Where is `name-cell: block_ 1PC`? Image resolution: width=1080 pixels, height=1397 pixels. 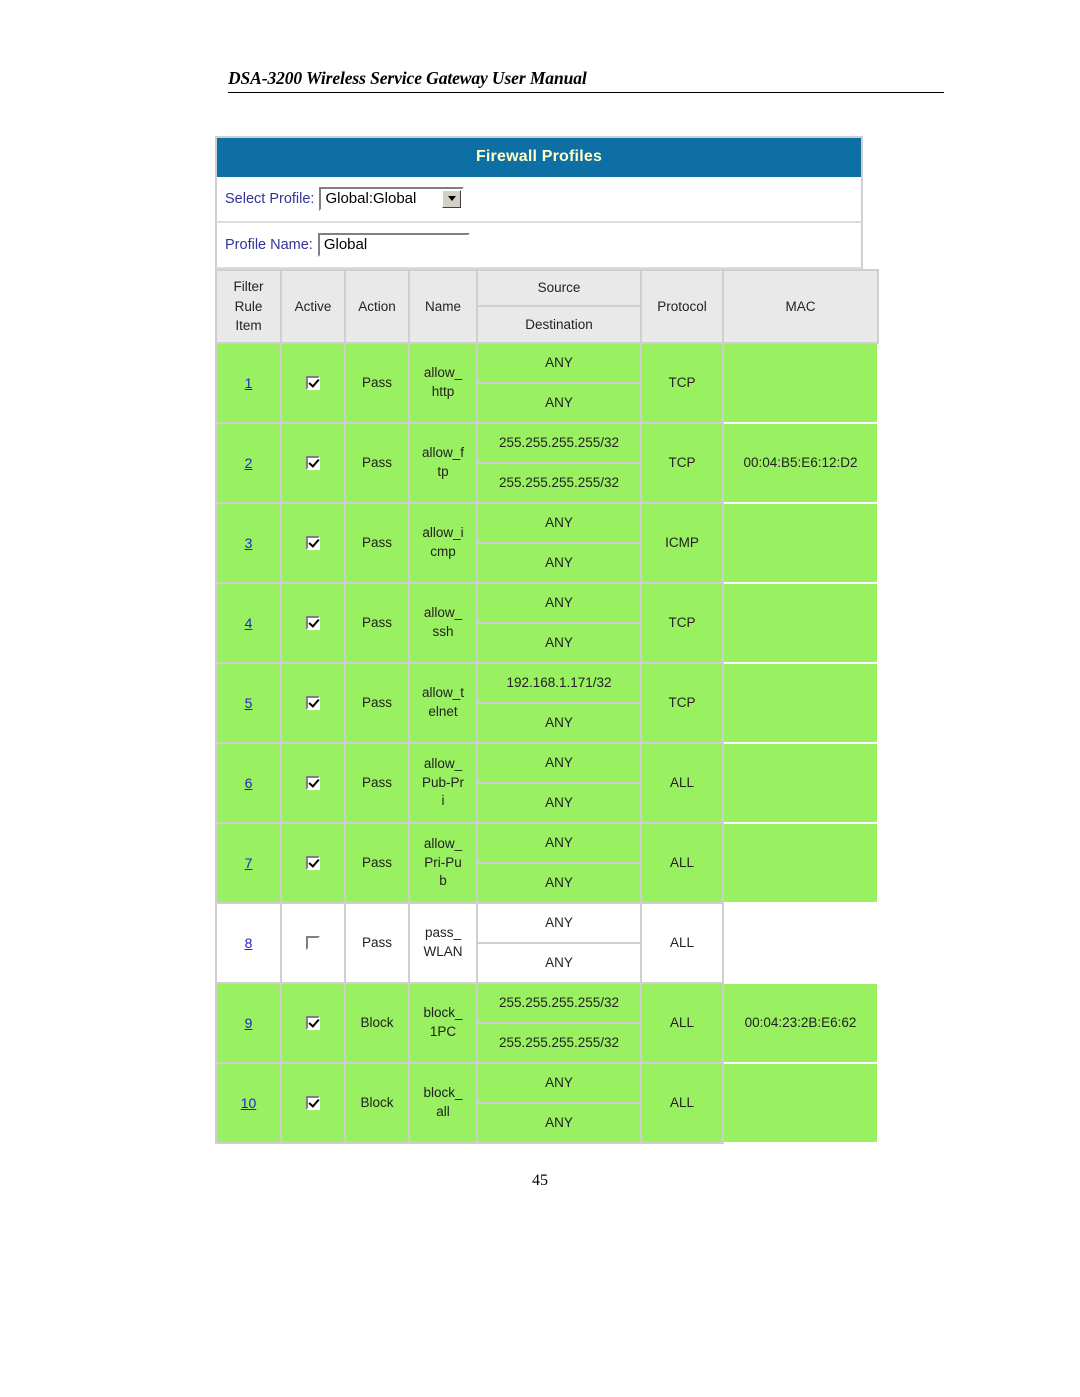
name-cell: block_ 1PC is located at coordinates (443, 1022).